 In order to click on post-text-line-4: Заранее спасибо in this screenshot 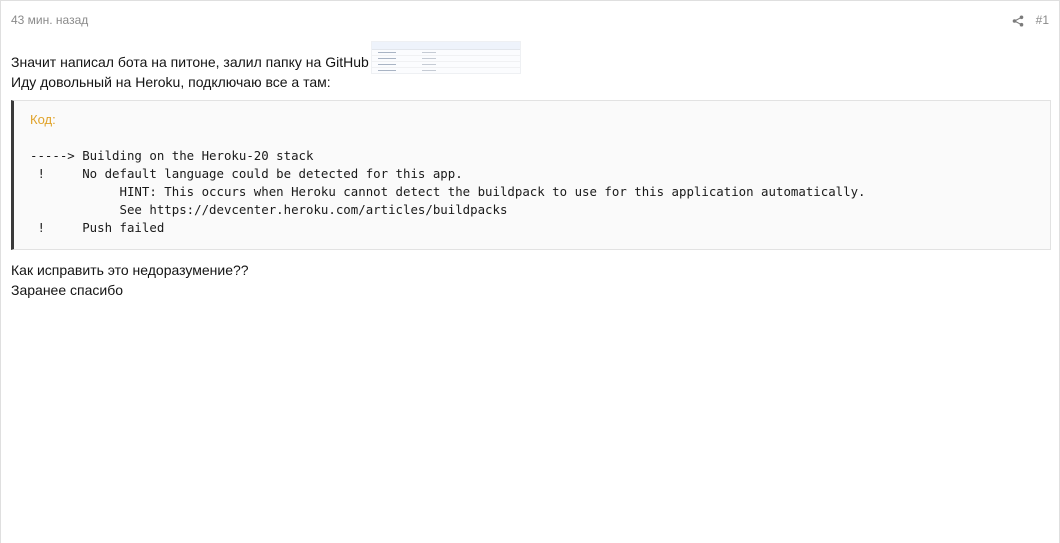, I will do `click(67, 290)`.